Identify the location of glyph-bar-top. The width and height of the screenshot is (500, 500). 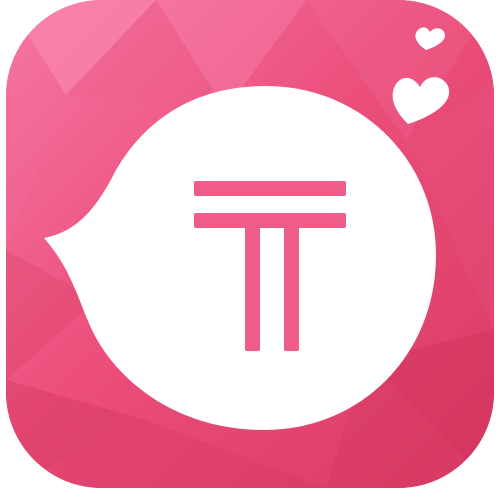
(270, 188).